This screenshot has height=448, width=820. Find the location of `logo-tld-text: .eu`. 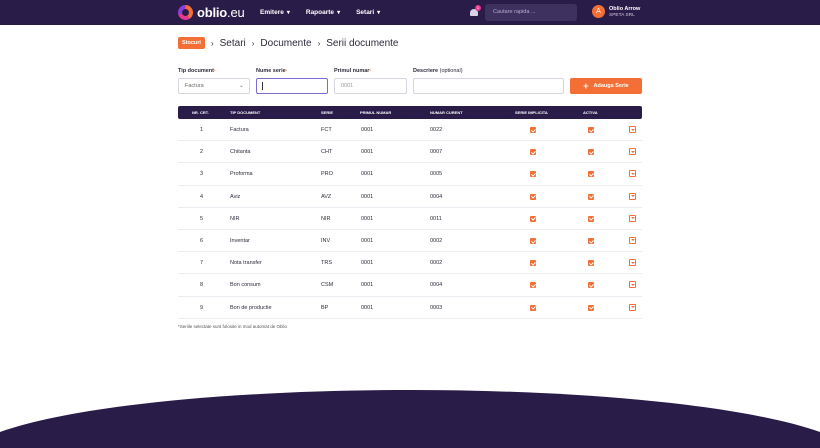

logo-tld-text: .eu is located at coordinates (236, 12).